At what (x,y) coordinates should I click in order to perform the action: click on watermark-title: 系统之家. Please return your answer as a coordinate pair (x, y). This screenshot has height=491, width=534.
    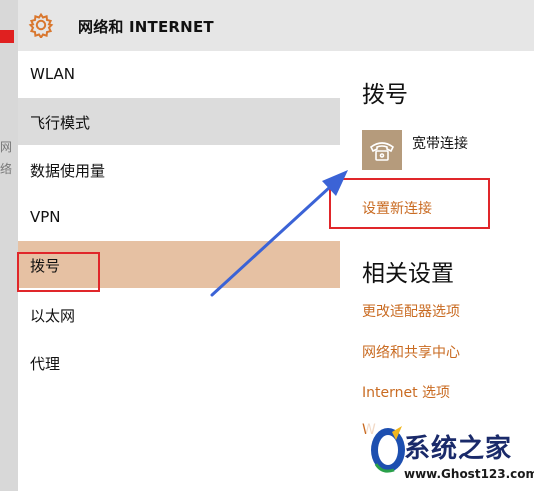
    Looking at the image, I should click on (458, 449).